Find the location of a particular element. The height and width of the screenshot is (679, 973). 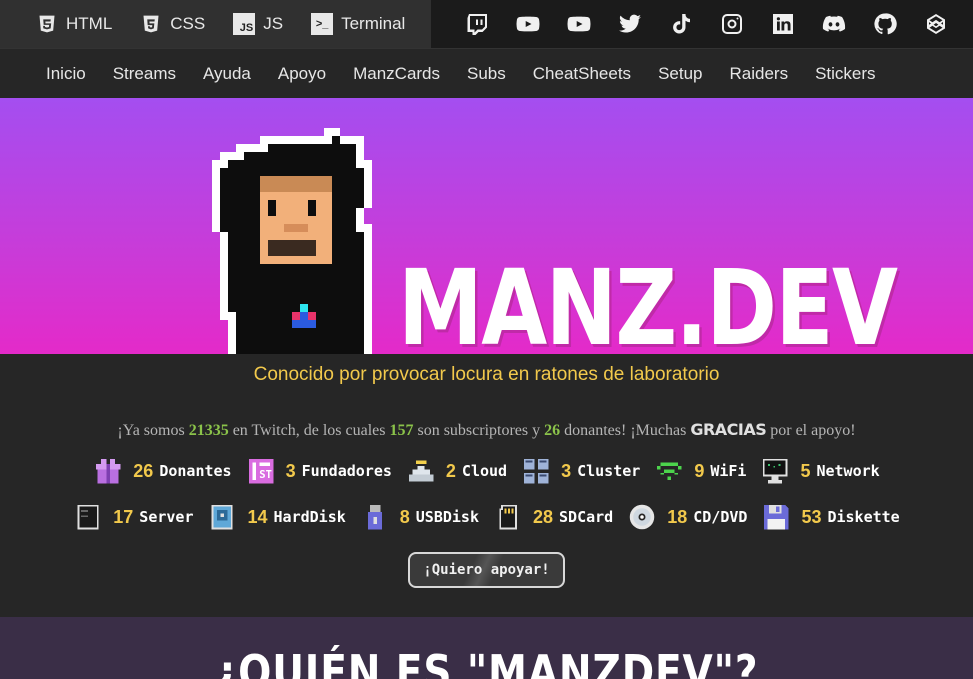

nav-stickers: Stickers is located at coordinates (845, 74).